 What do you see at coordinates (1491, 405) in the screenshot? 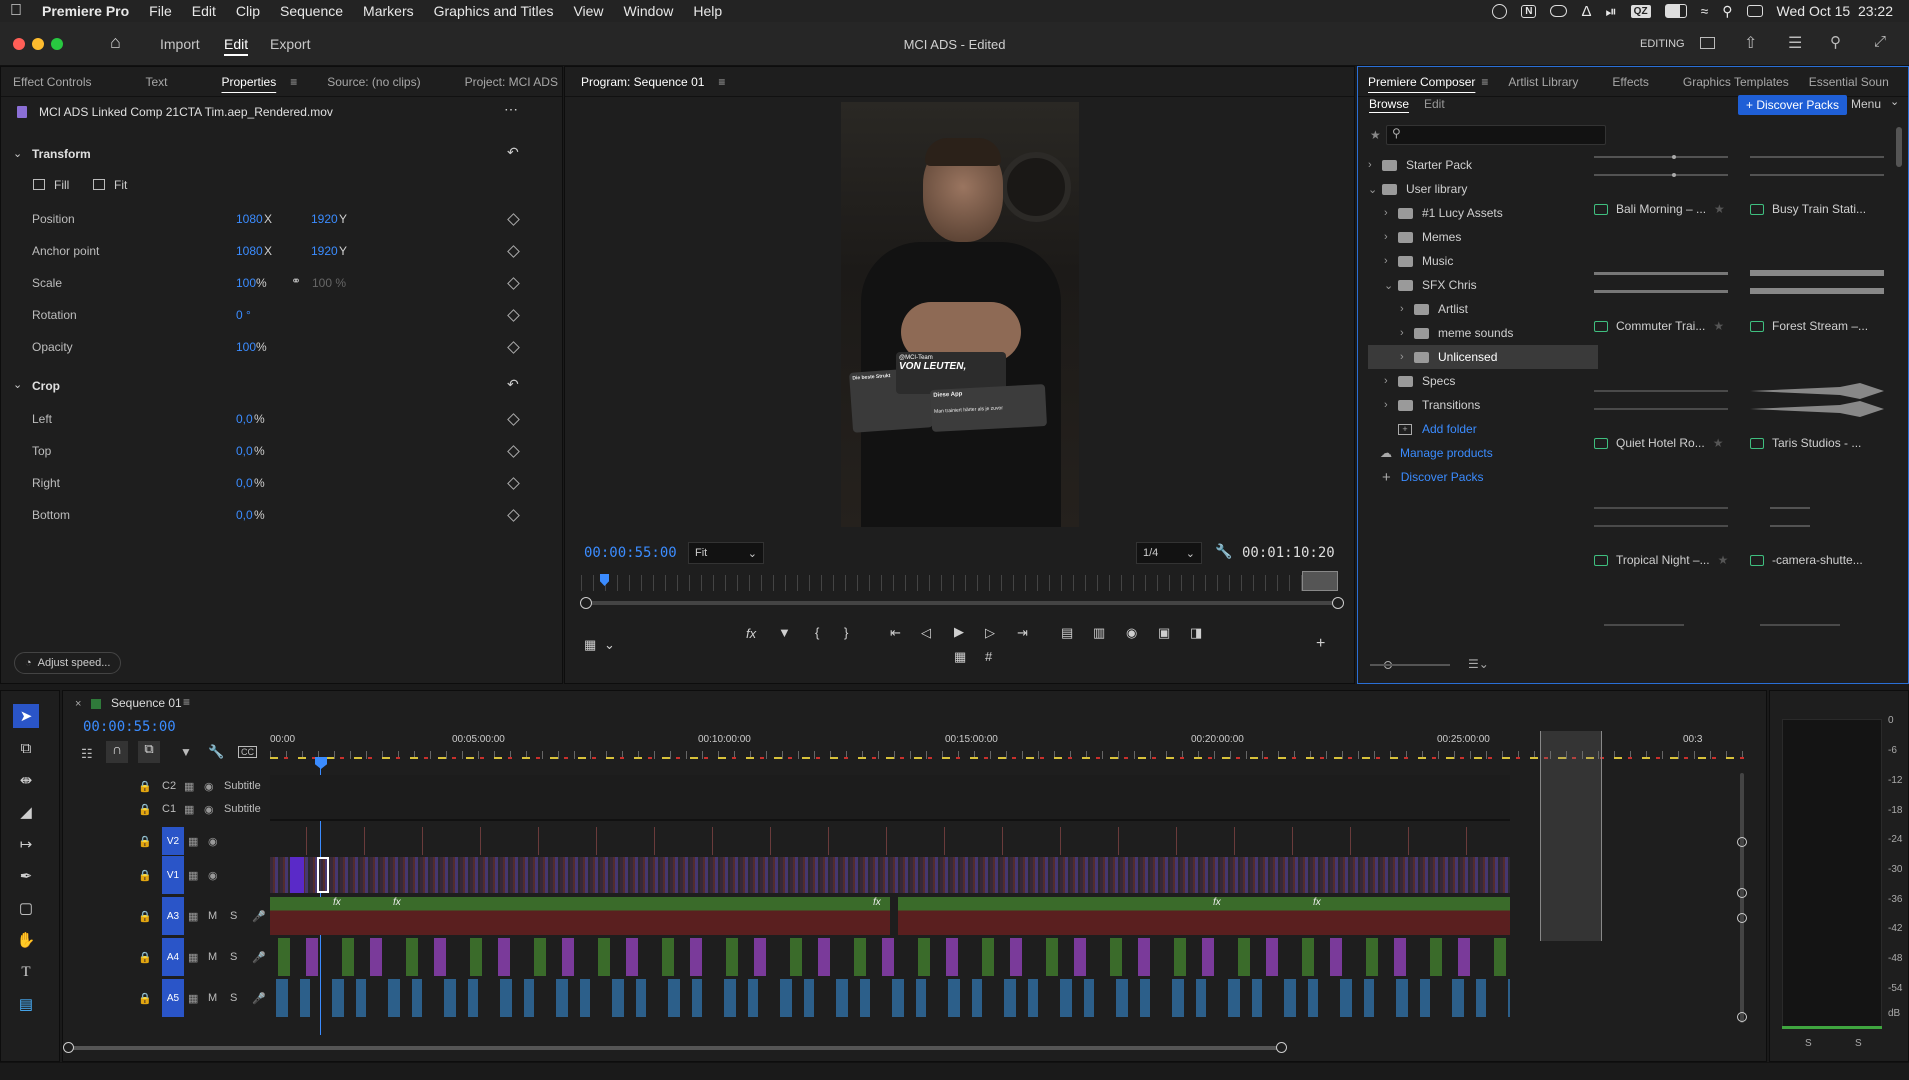
I see `tree-item-transitions: › Transitions` at bounding box center [1491, 405].